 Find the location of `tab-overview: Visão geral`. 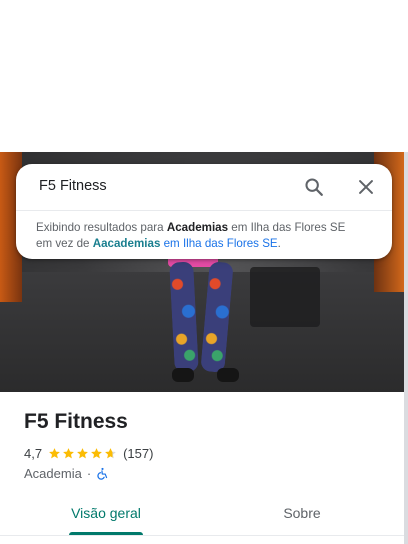

tab-overview: Visão geral is located at coordinates (106, 522).